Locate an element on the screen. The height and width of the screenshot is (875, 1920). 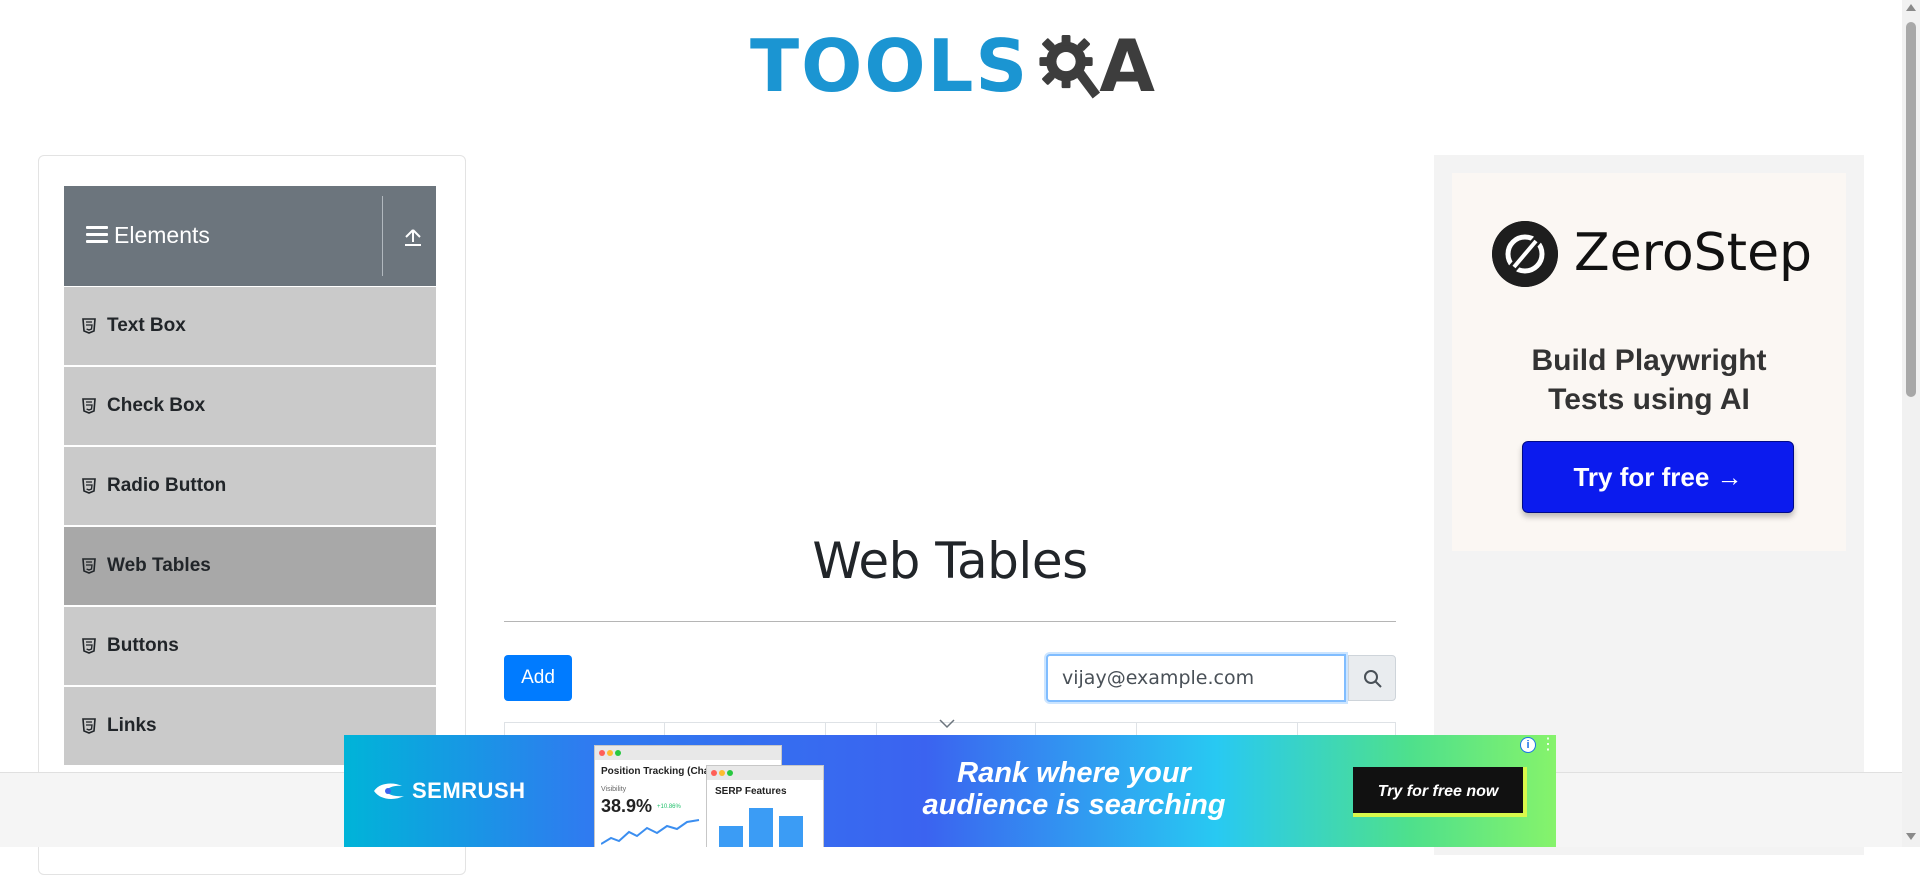
logo-text-tools: TOOLS is located at coordinates (890, 65).